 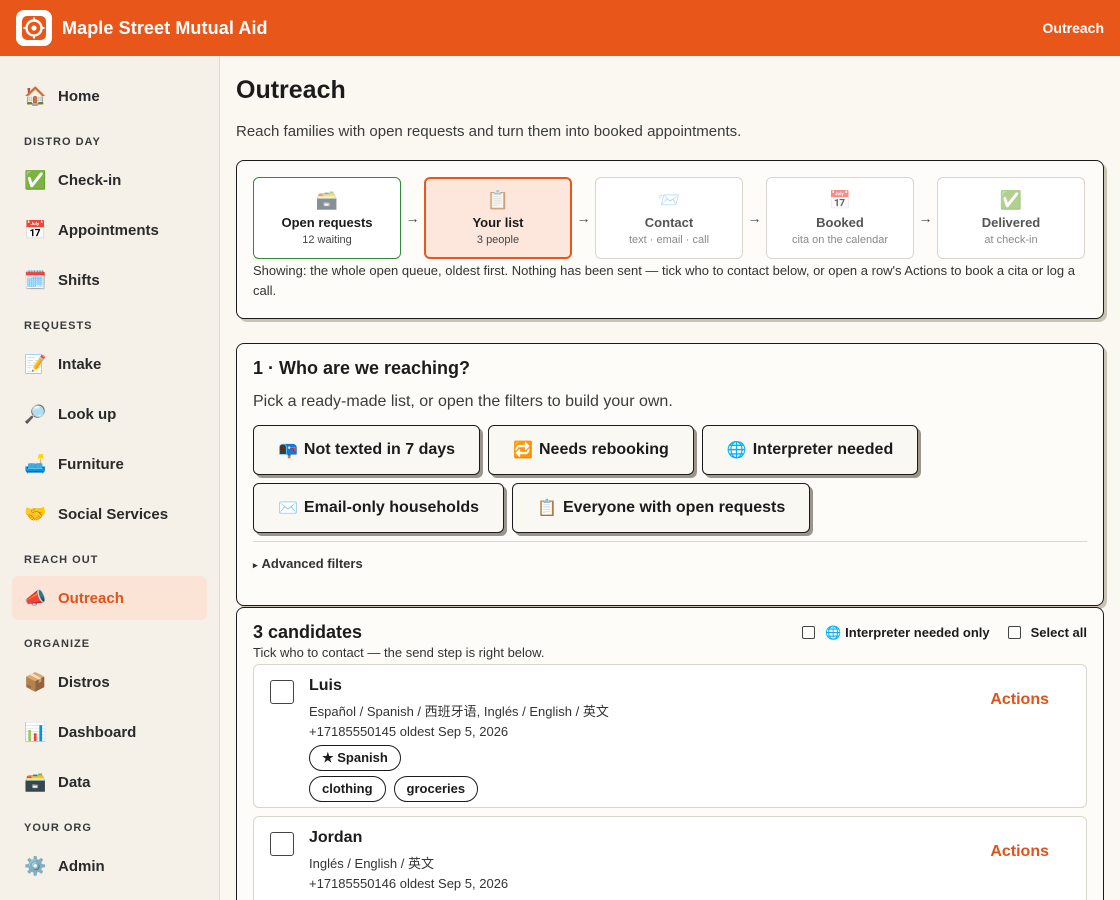 What do you see at coordinates (109, 866) in the screenshot?
I see `sidebar-item-admin: ⚙️ Admin` at bounding box center [109, 866].